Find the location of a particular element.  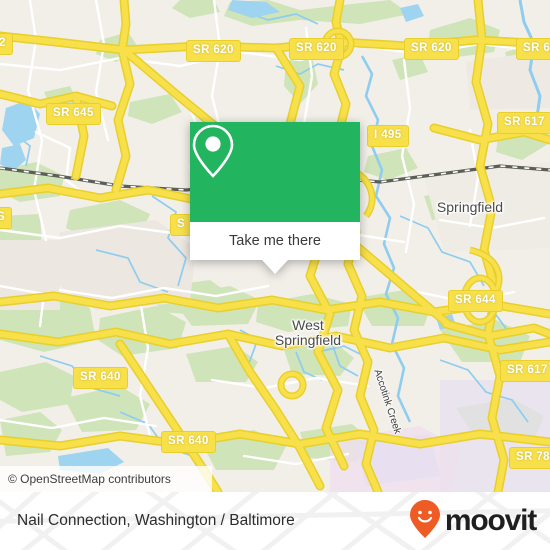

road-shield: SR 789 is located at coordinates (529, 458).